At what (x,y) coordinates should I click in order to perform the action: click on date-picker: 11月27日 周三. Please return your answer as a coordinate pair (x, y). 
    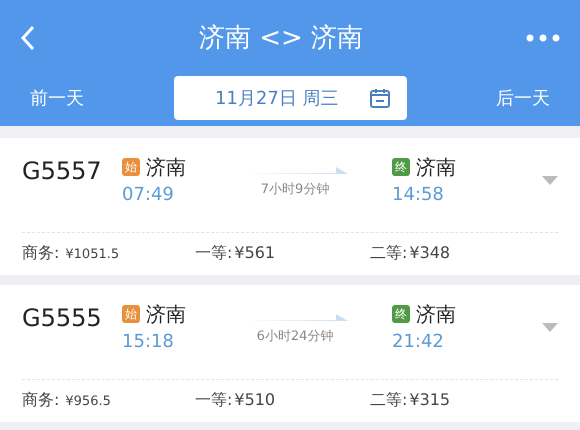
    Looking at the image, I should click on (290, 98).